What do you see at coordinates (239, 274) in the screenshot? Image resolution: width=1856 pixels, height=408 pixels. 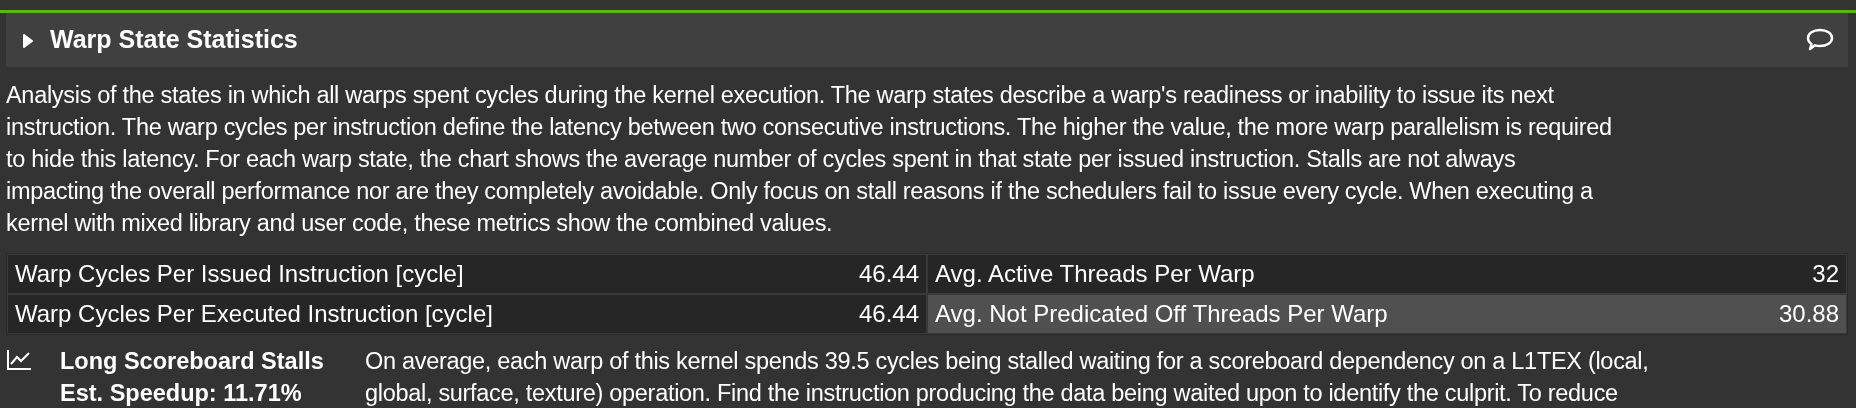 I see `metric-label: Warp Cycles Per Issued Instruction [cycle]` at bounding box center [239, 274].